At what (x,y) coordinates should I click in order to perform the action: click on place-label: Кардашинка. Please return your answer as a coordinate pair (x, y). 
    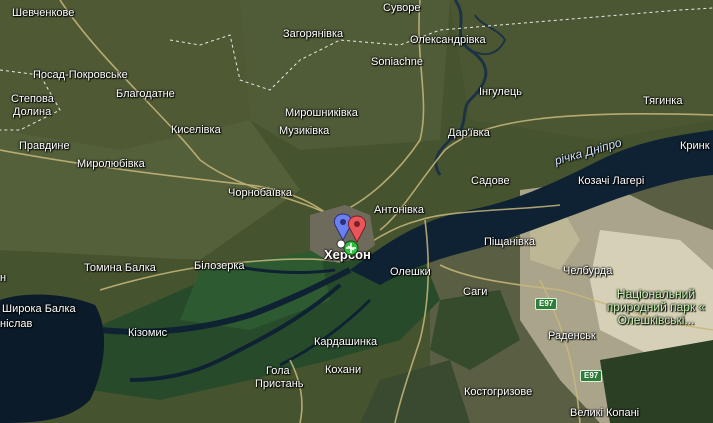
    Looking at the image, I should click on (346, 342).